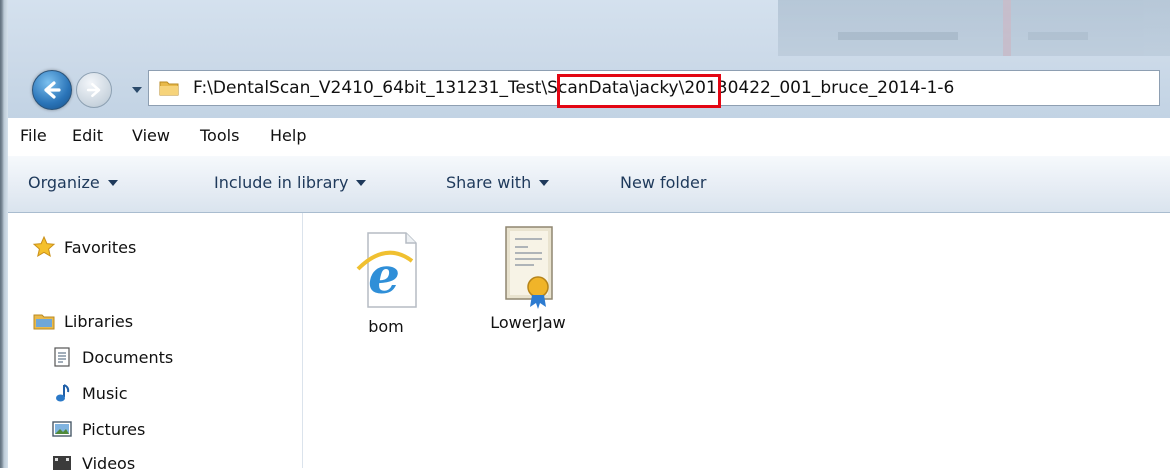  I want to click on organize-button: Organize, so click(73, 182).